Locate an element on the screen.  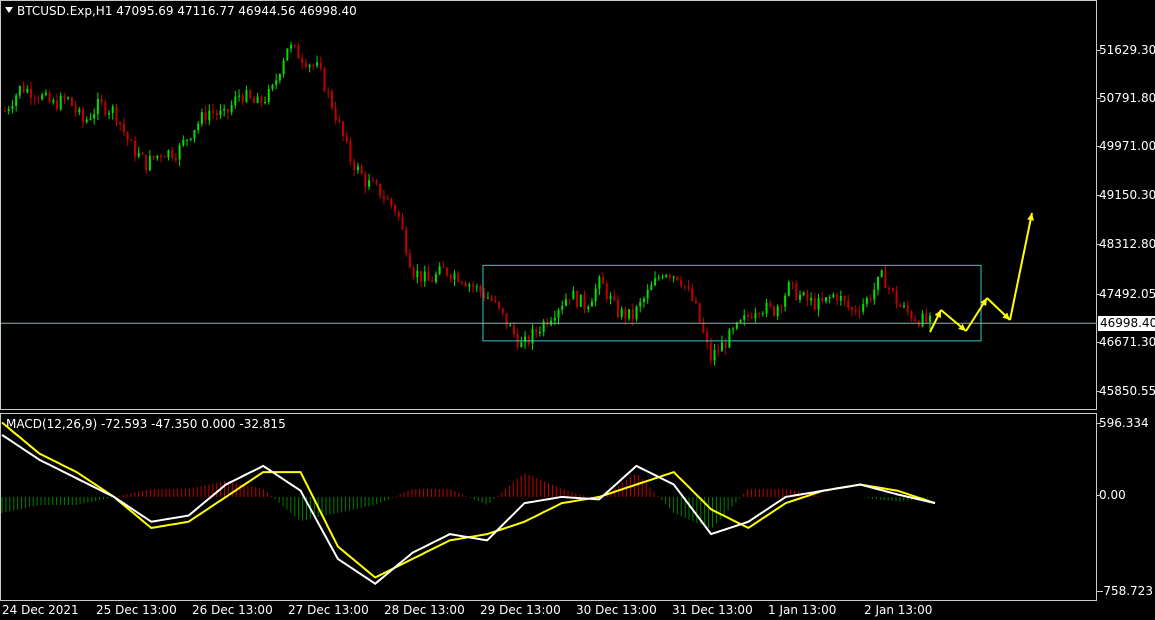
price-tick: 50791.80 is located at coordinates (1125, 98).